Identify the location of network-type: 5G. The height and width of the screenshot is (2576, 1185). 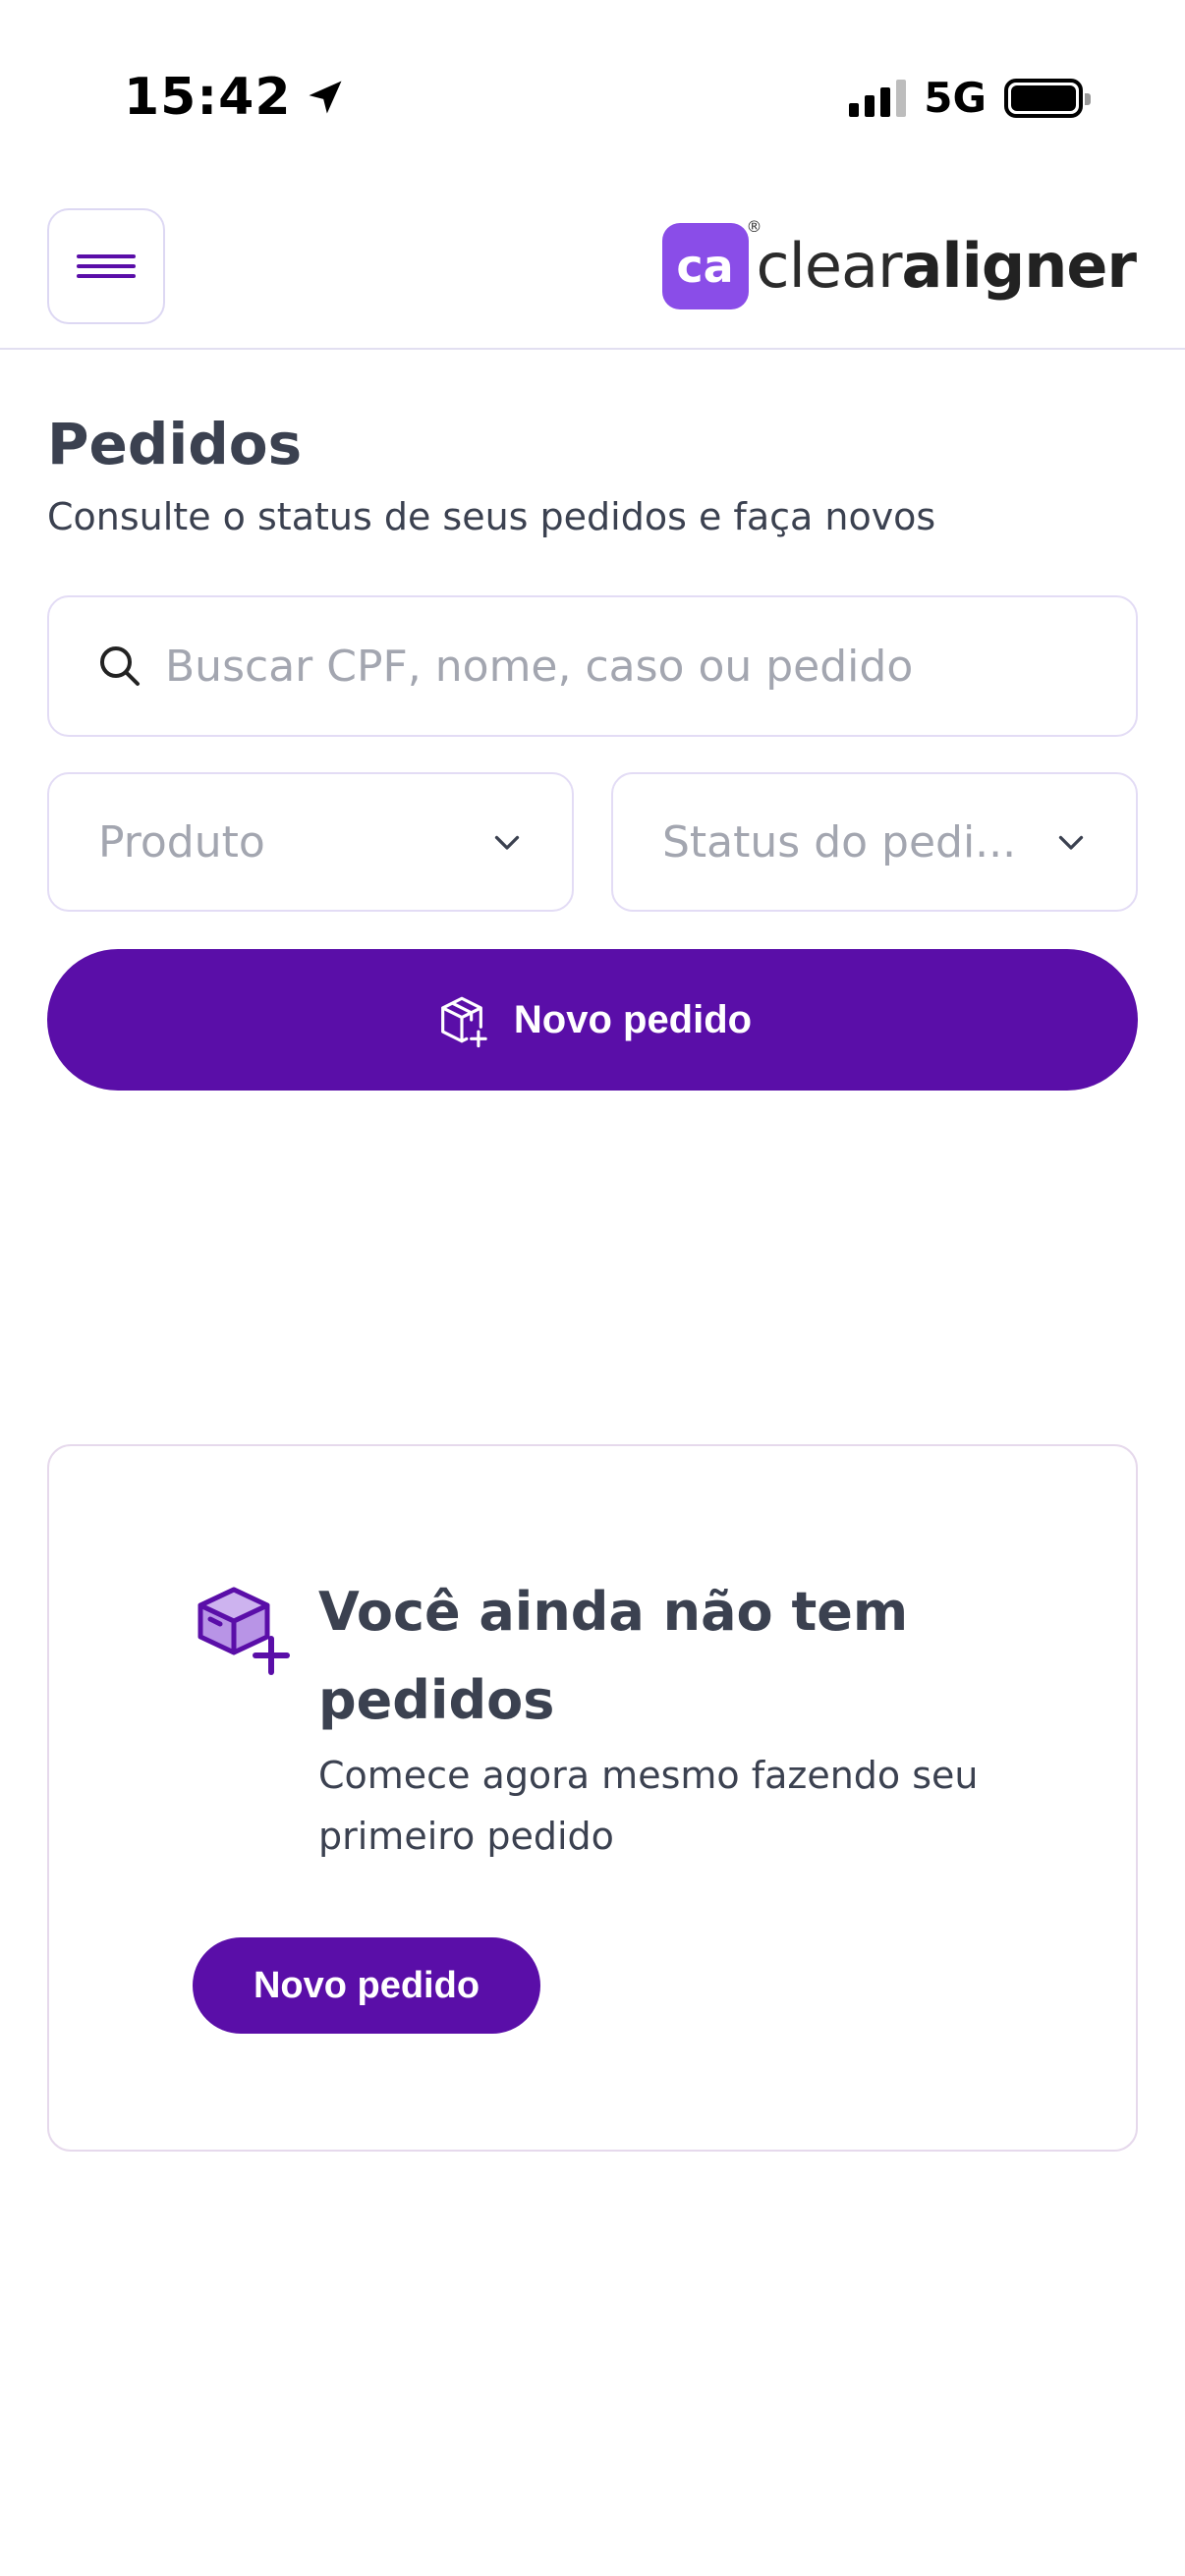
(956, 98).